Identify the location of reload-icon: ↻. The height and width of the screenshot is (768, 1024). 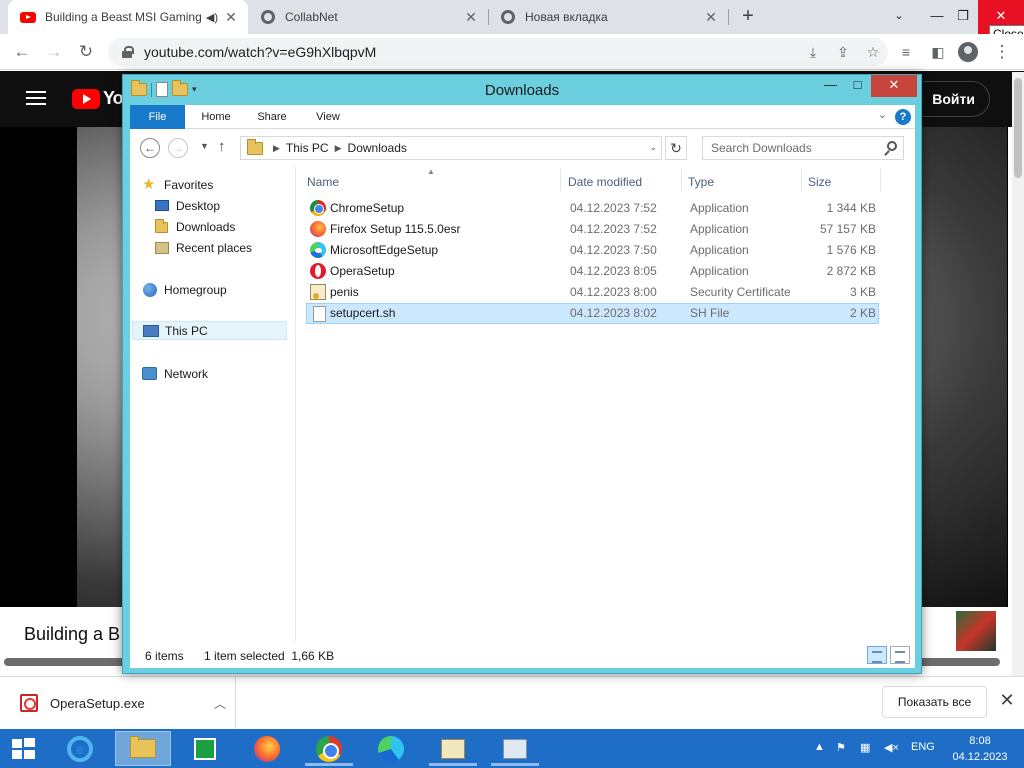
(86, 52).